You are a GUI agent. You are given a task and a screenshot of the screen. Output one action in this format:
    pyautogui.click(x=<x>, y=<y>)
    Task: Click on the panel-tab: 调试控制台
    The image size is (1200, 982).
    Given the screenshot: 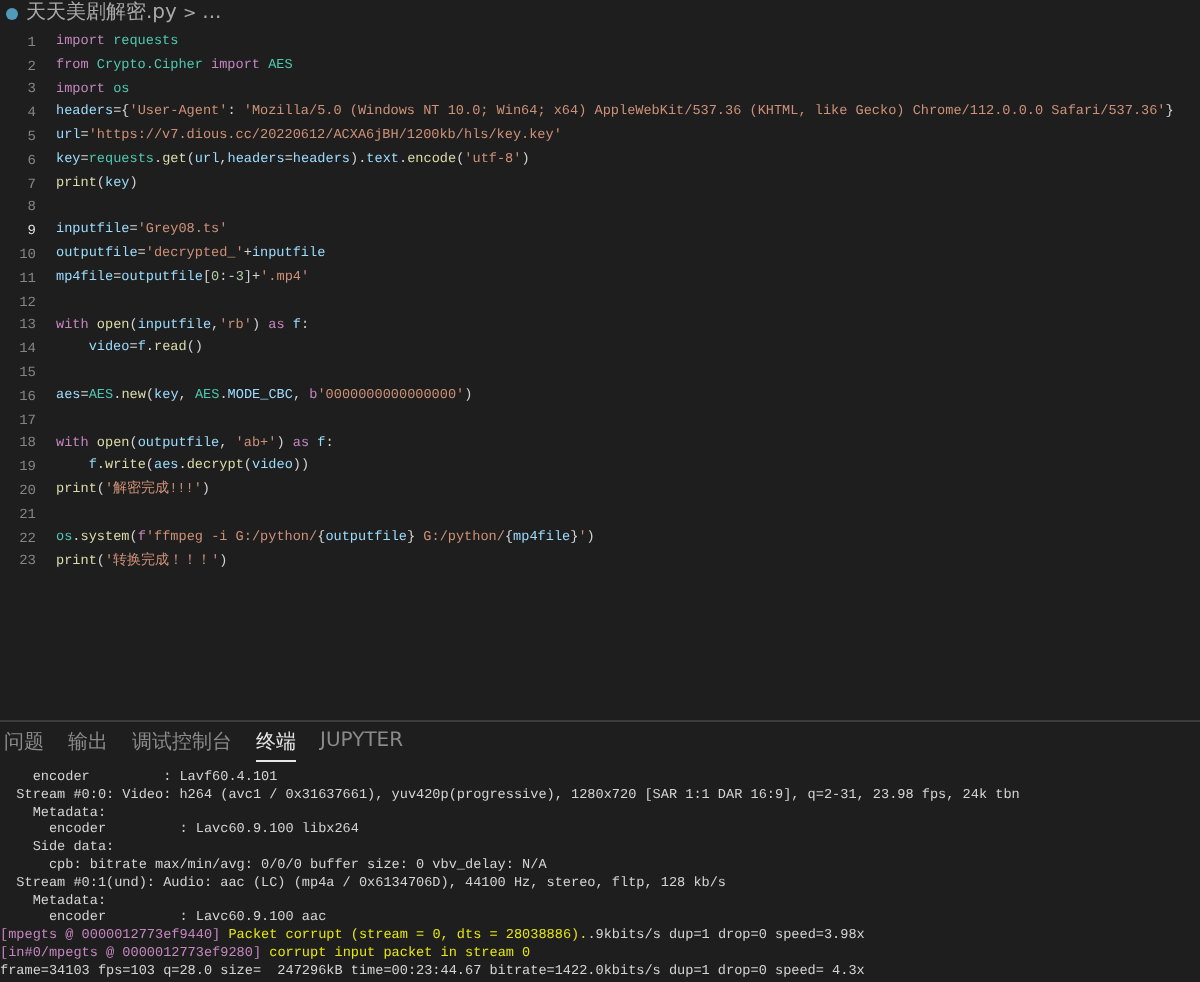 What is the action you would take?
    pyautogui.click(x=182, y=742)
    